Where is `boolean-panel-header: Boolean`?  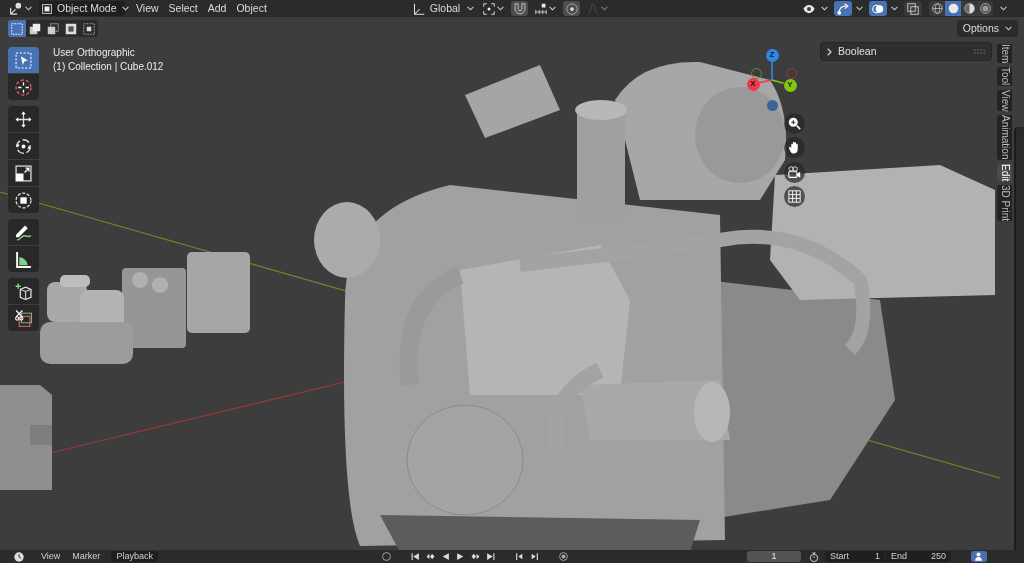
boolean-panel-header: Boolean is located at coordinates (906, 51).